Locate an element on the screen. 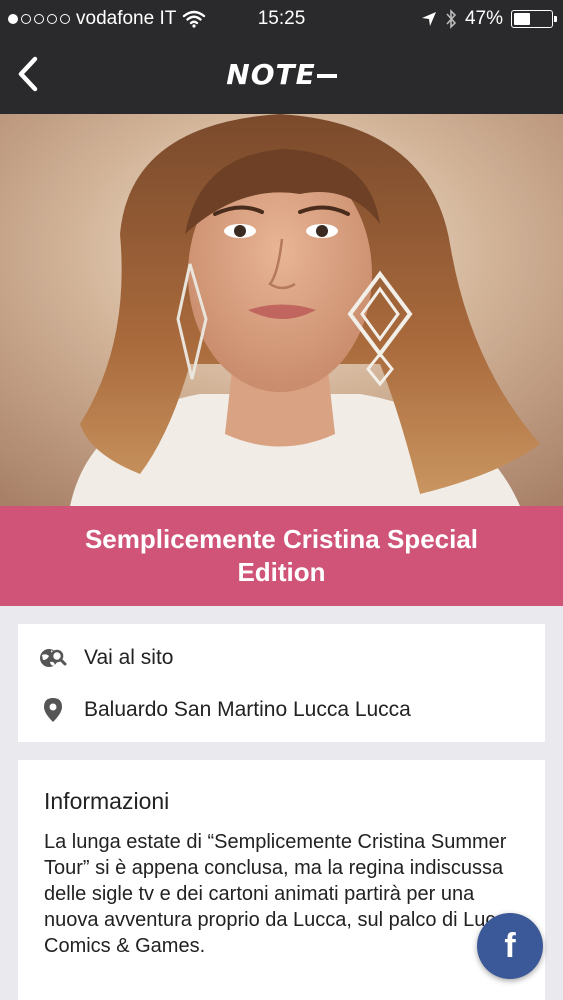 This screenshot has height=1000, width=563. event-title-banner: Semplicemente Cristina Special Edition is located at coordinates (281, 556).